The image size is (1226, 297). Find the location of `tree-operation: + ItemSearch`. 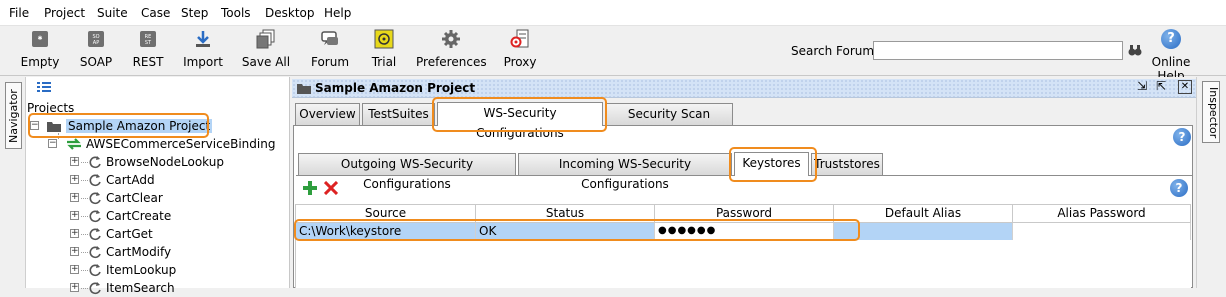

tree-operation: + ItemSearch is located at coordinates (158, 288).